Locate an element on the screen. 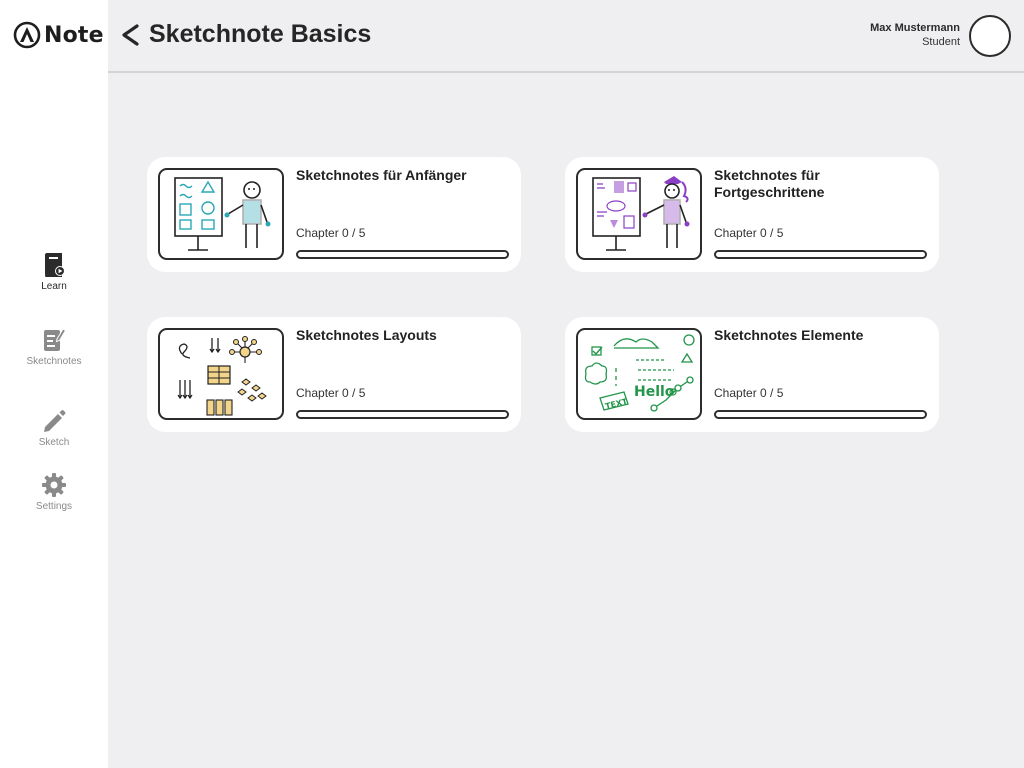 The width and height of the screenshot is (1024, 768). chevron-left-icon is located at coordinates (130, 35).